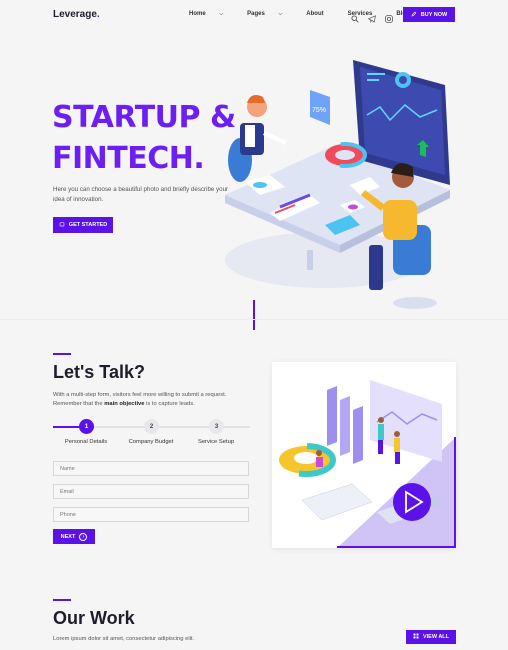 This screenshot has width=508, height=650. What do you see at coordinates (86, 442) in the screenshot?
I see `step-1-label: Personal Details` at bounding box center [86, 442].